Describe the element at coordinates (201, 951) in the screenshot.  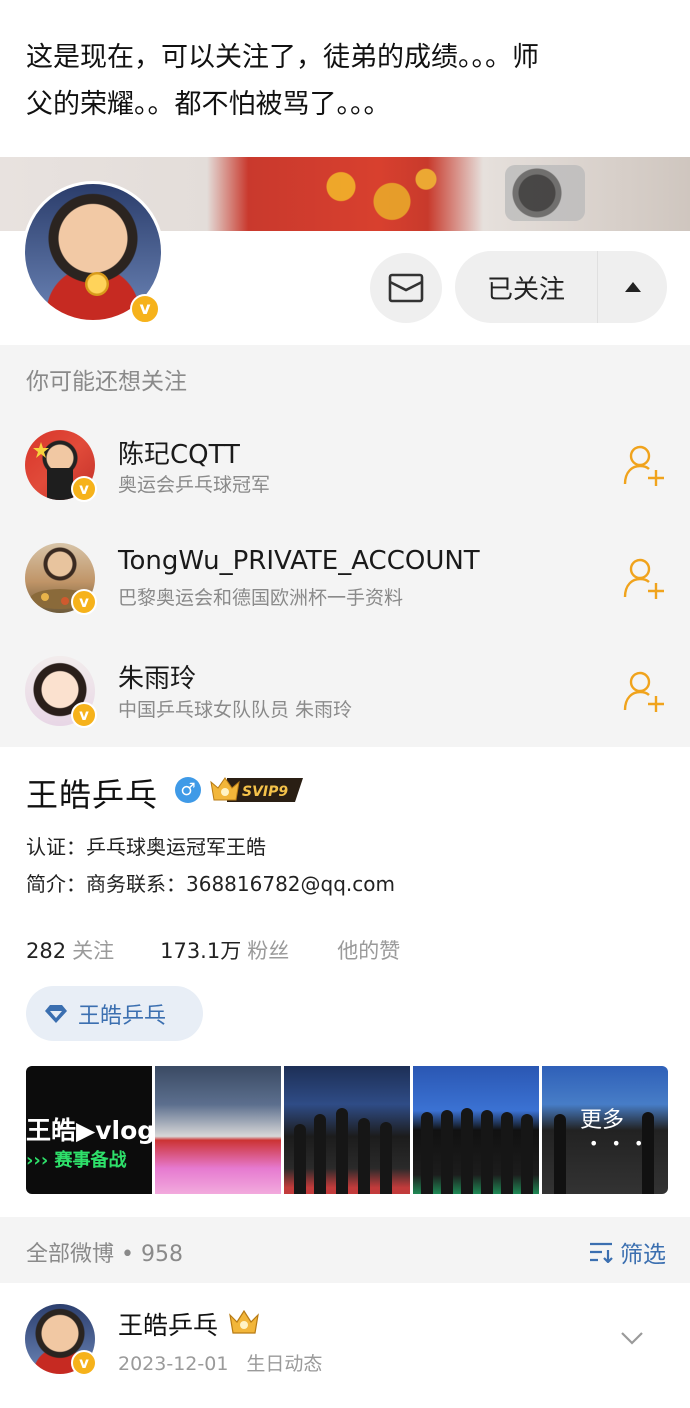
I see `followers-count: 173.1万` at that location.